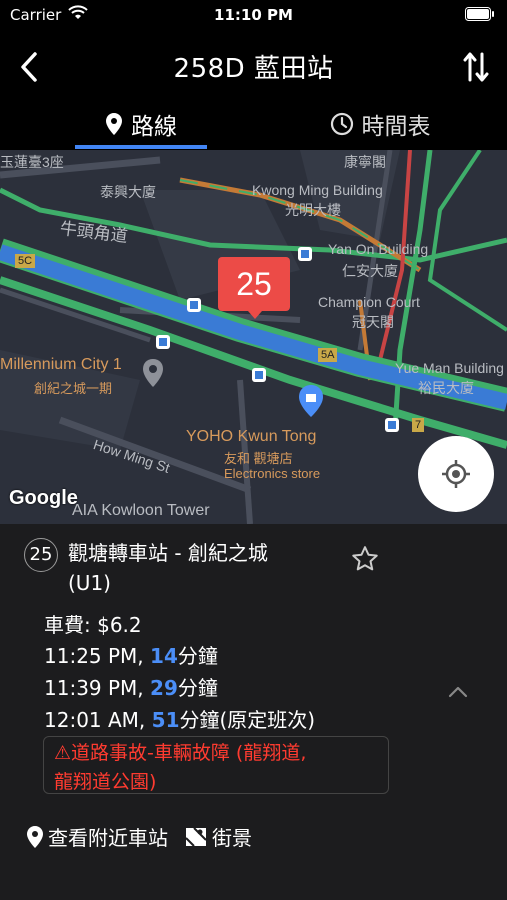 The image size is (507, 900). Describe the element at coordinates (43, 498) in the screenshot. I see `google-attribution: Google` at that location.